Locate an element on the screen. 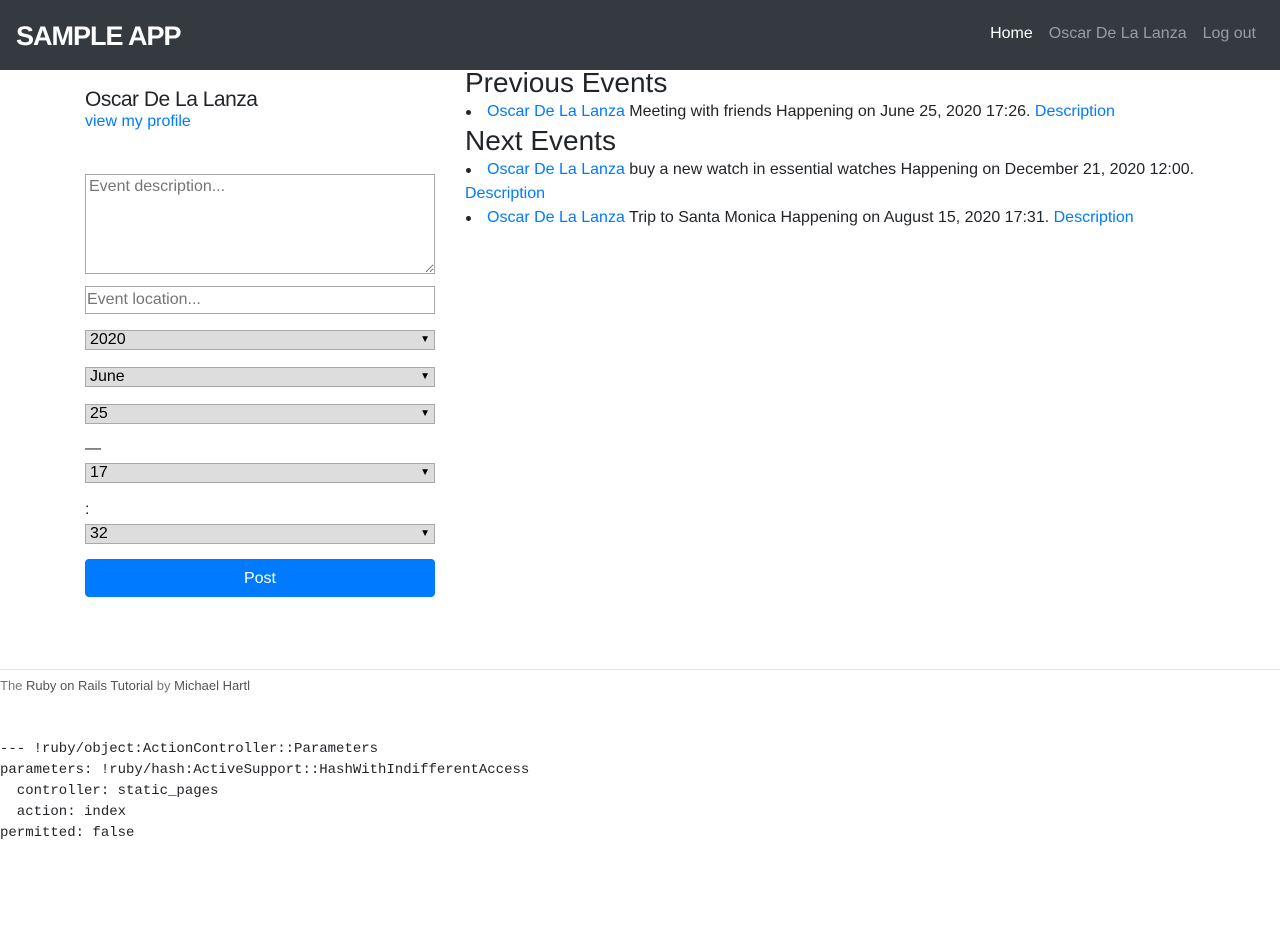 The height and width of the screenshot is (952, 1280). year-select-value: 2020 is located at coordinates (108, 339).